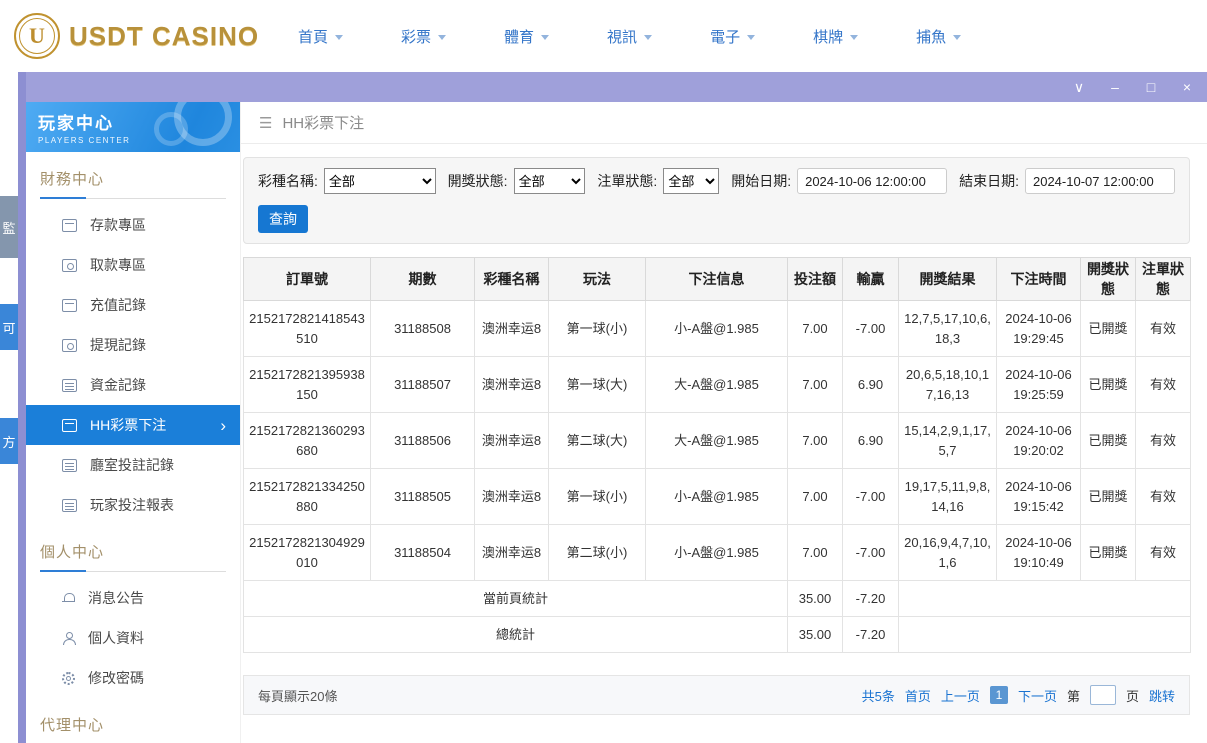 The image size is (1207, 743). Describe the element at coordinates (870, 384) in the screenshot. I see `cell-win-loss: 6.90` at that location.